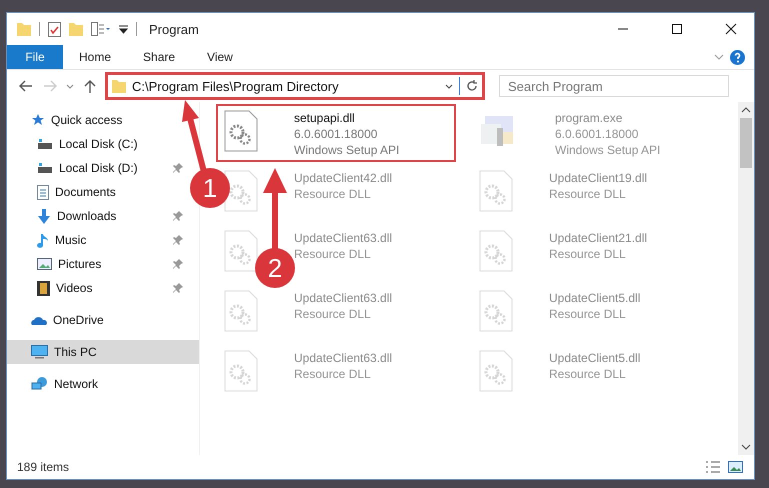 The image size is (769, 488). Describe the element at coordinates (97, 168) in the screenshot. I see `sidebar-item: Local Disk (D:)` at that location.